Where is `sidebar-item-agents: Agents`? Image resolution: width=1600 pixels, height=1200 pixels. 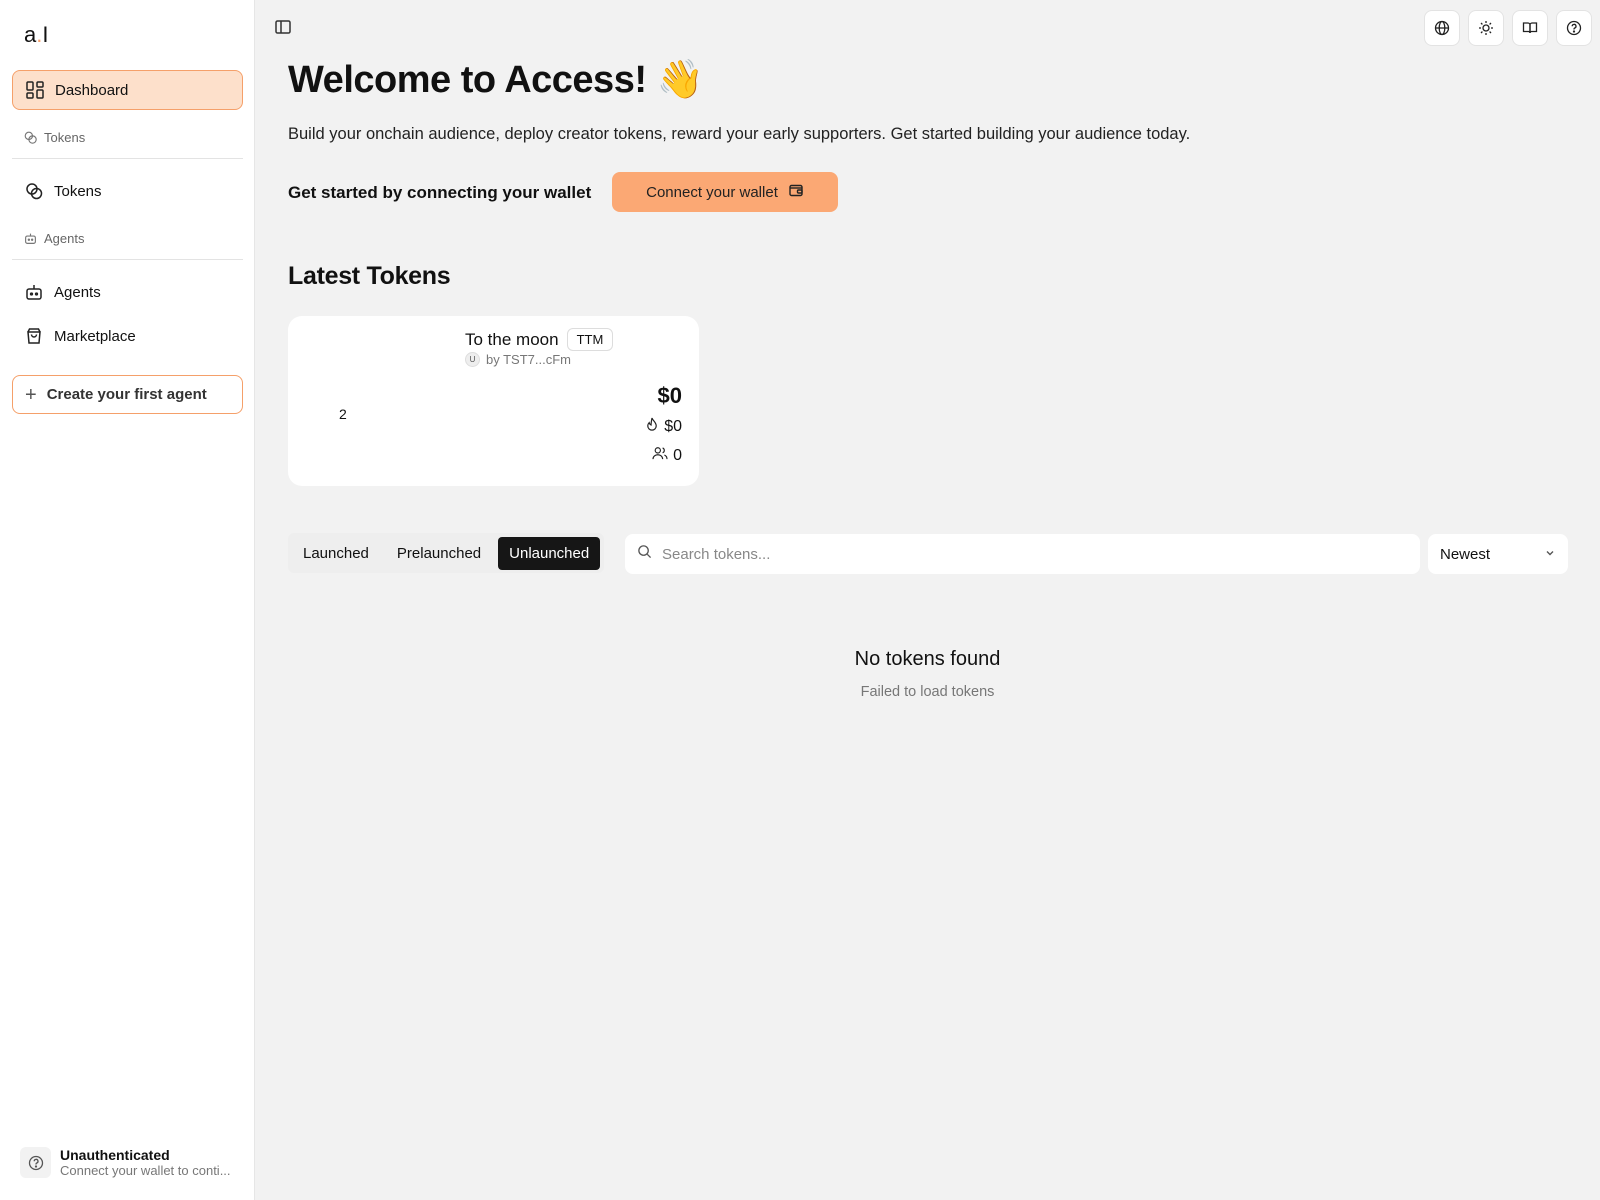 sidebar-item-agents: Agents is located at coordinates (127, 292).